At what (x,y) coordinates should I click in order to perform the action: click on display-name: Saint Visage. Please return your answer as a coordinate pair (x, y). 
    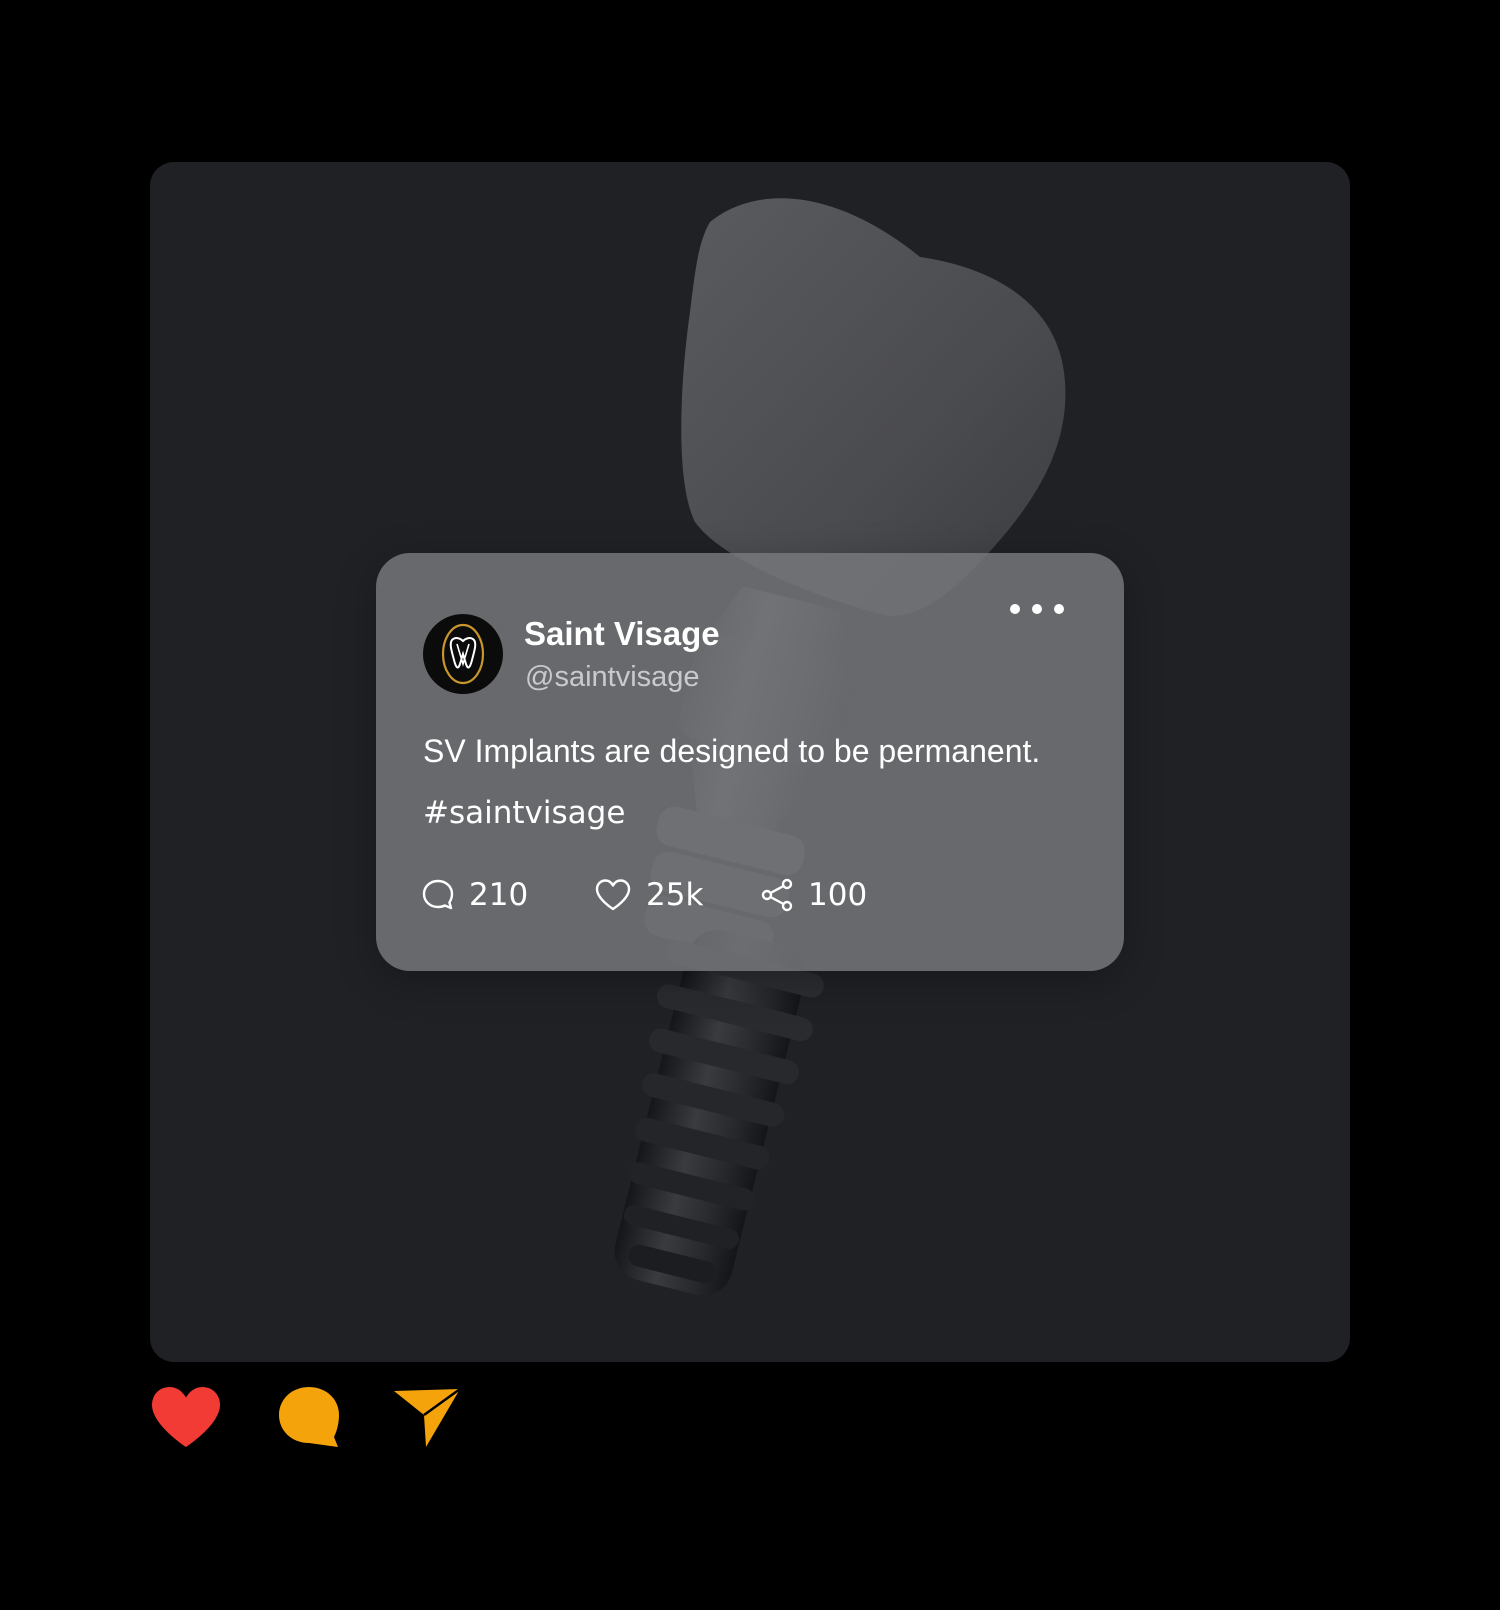
    Looking at the image, I should click on (622, 634).